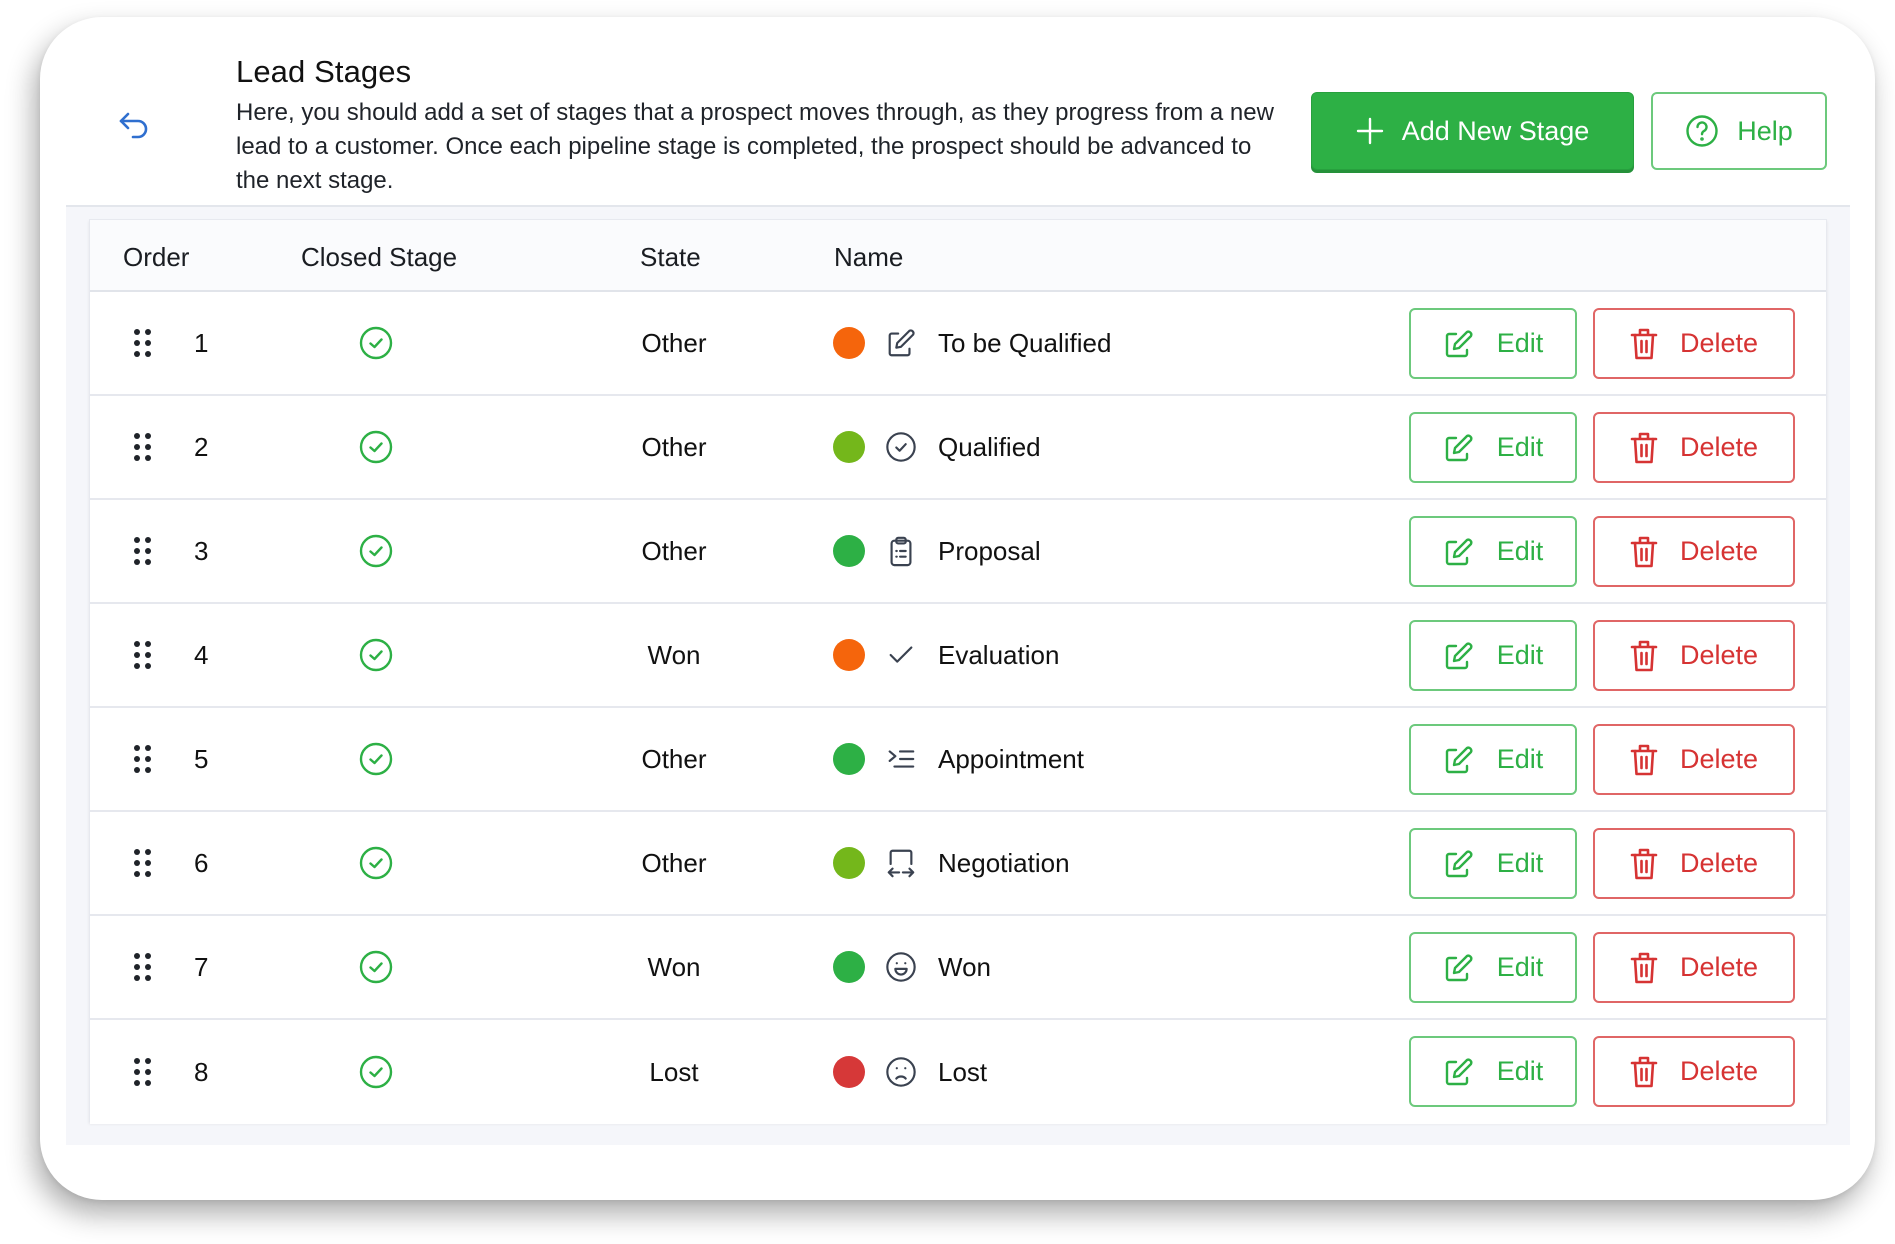  I want to click on order-number: 5, so click(201, 758).